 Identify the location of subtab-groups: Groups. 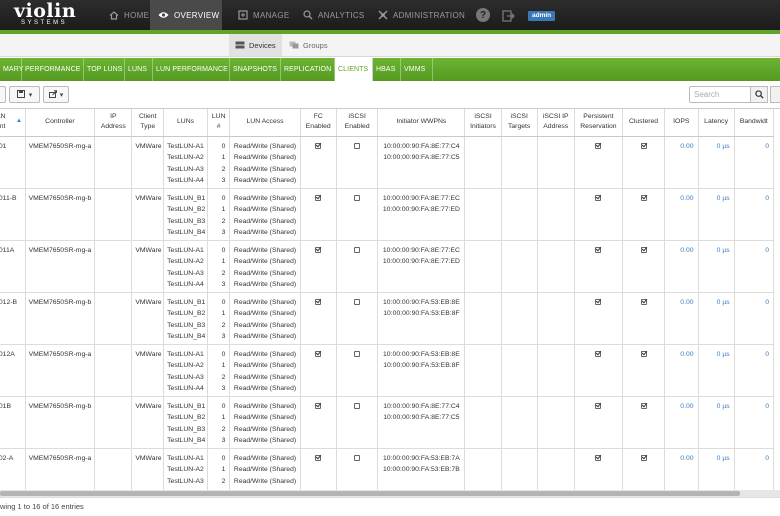
(308, 45).